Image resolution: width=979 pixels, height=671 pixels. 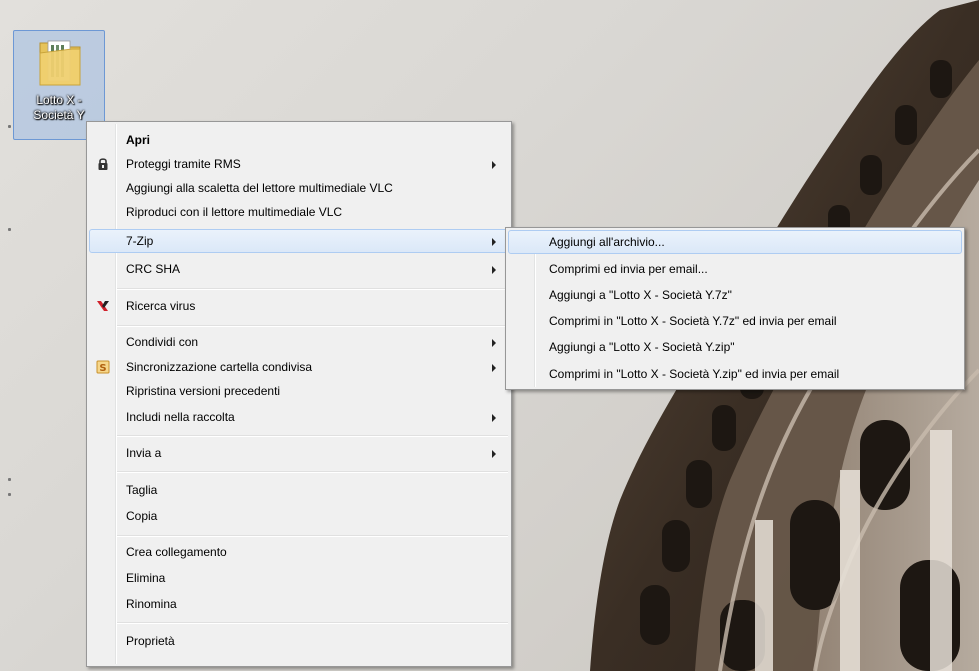 I want to click on menu-item-includi-raccolta: Includi nella raccolta, so click(x=299, y=417).